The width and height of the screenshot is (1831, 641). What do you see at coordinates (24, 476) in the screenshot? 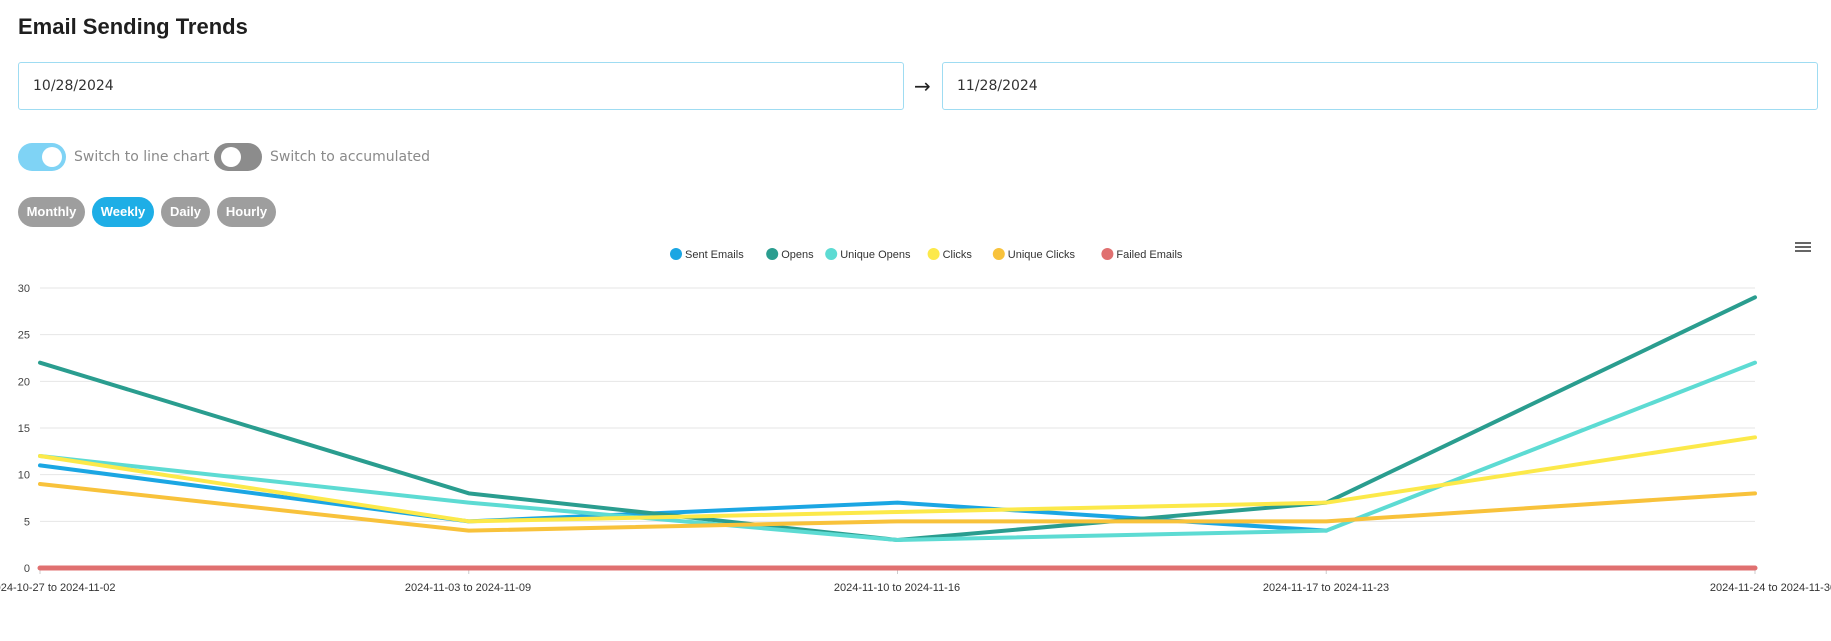
I see `y-tick-label: 10` at bounding box center [24, 476].